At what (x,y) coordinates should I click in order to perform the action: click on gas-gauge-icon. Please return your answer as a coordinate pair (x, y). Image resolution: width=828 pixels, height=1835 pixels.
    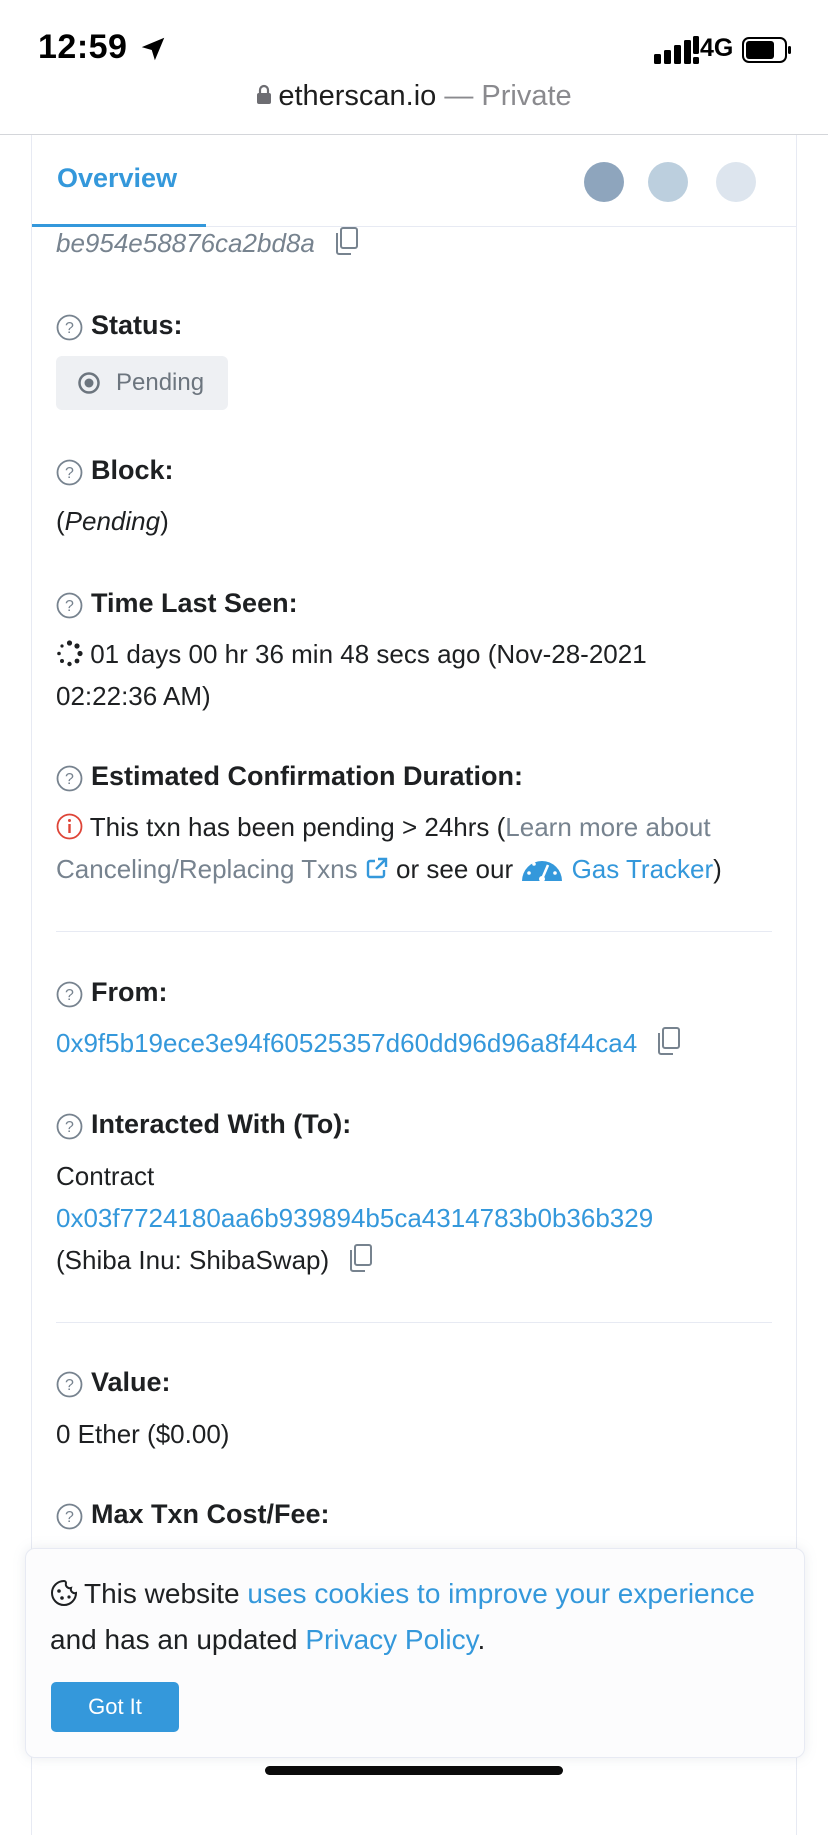
    Looking at the image, I should click on (542, 867).